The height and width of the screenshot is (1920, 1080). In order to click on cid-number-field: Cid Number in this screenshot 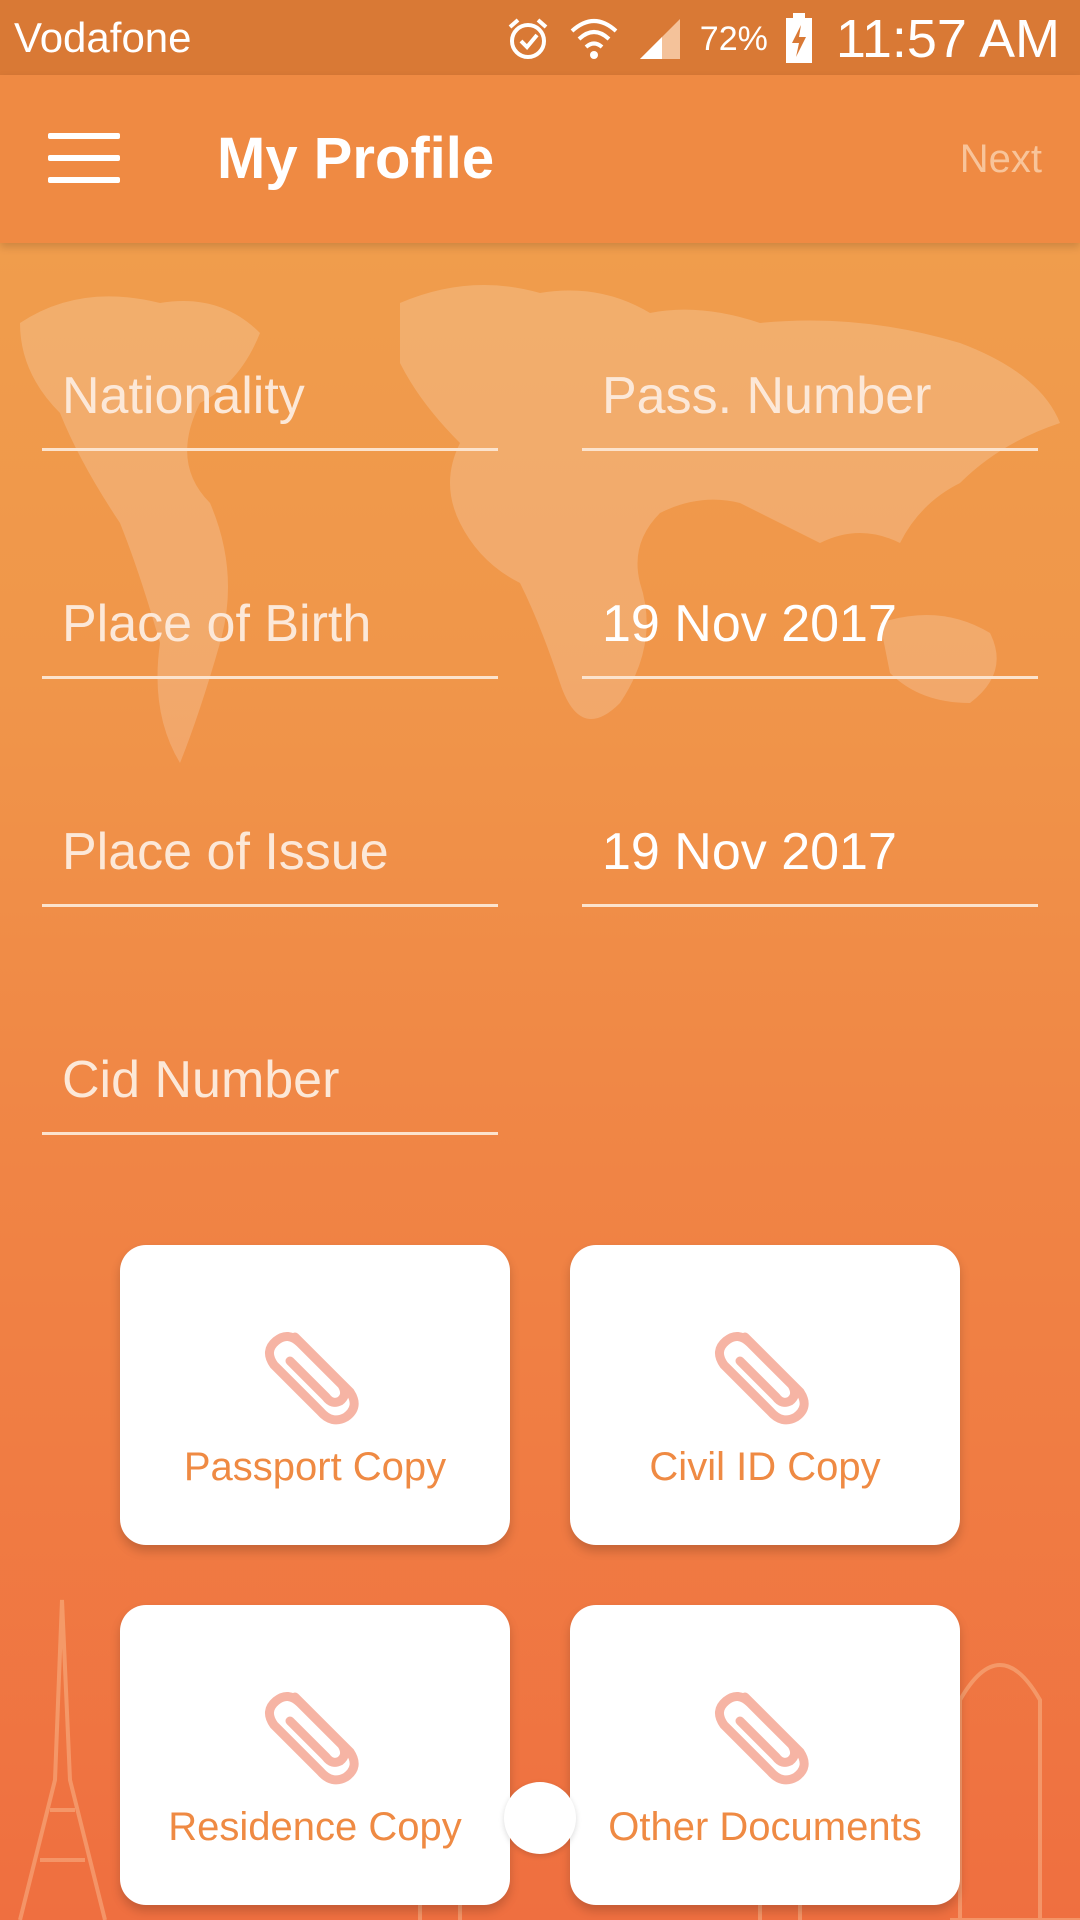, I will do `click(270, 1078)`.